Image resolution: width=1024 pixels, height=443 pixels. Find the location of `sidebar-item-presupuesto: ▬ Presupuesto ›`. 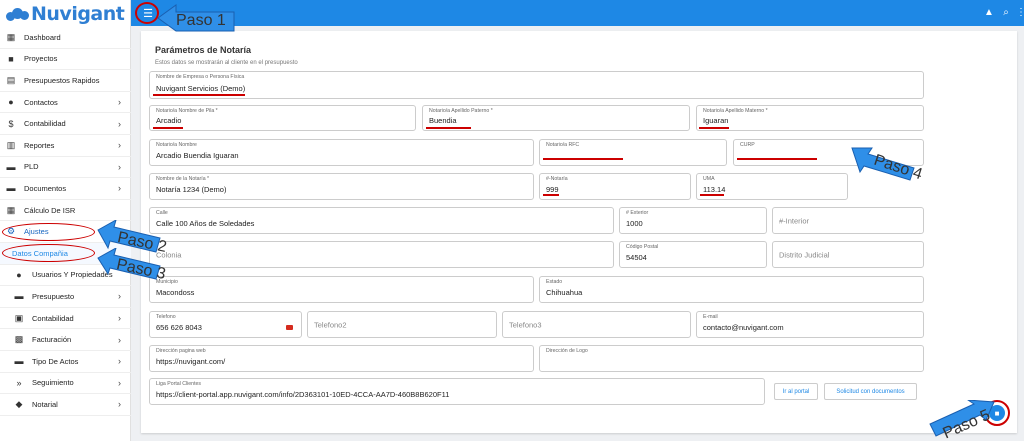

sidebar-item-presupuesto: ▬ Presupuesto › is located at coordinates (65, 297).